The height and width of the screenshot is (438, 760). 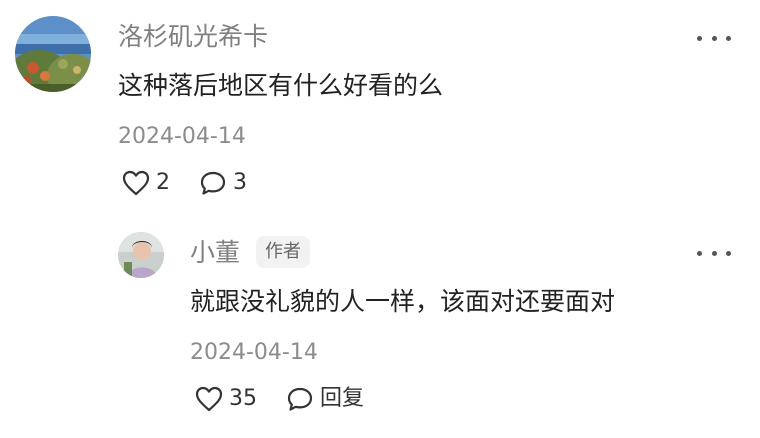 What do you see at coordinates (281, 85) in the screenshot?
I see `comment-content: 这种落后地区有什么好看的么` at bounding box center [281, 85].